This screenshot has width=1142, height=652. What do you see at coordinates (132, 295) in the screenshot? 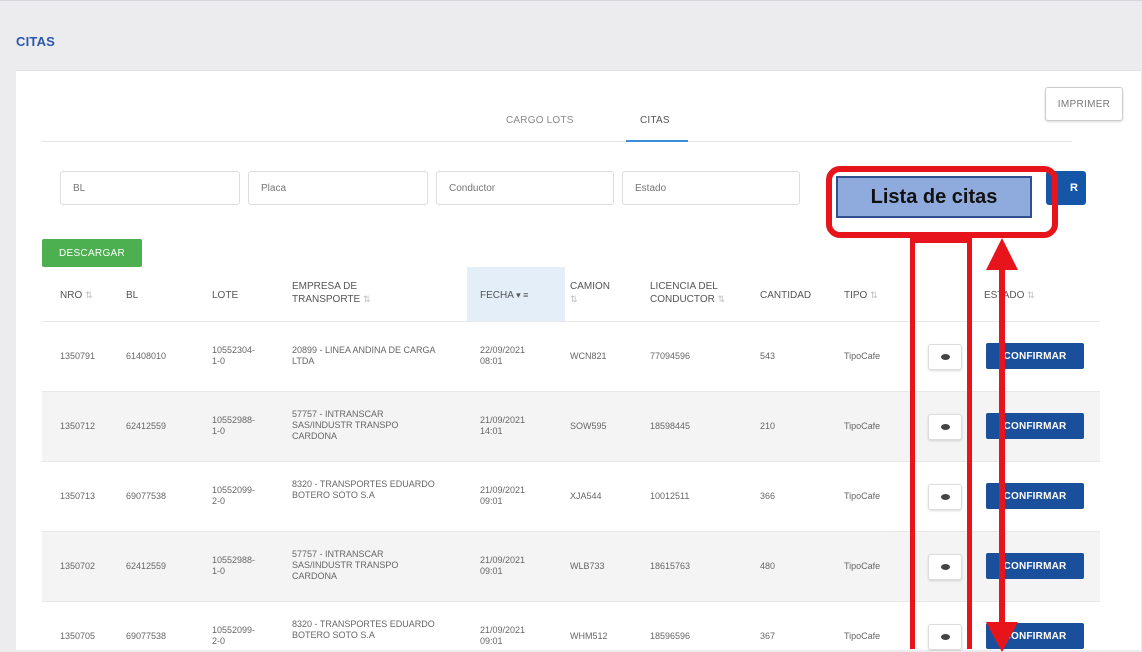
I see `header-bl: BL` at bounding box center [132, 295].